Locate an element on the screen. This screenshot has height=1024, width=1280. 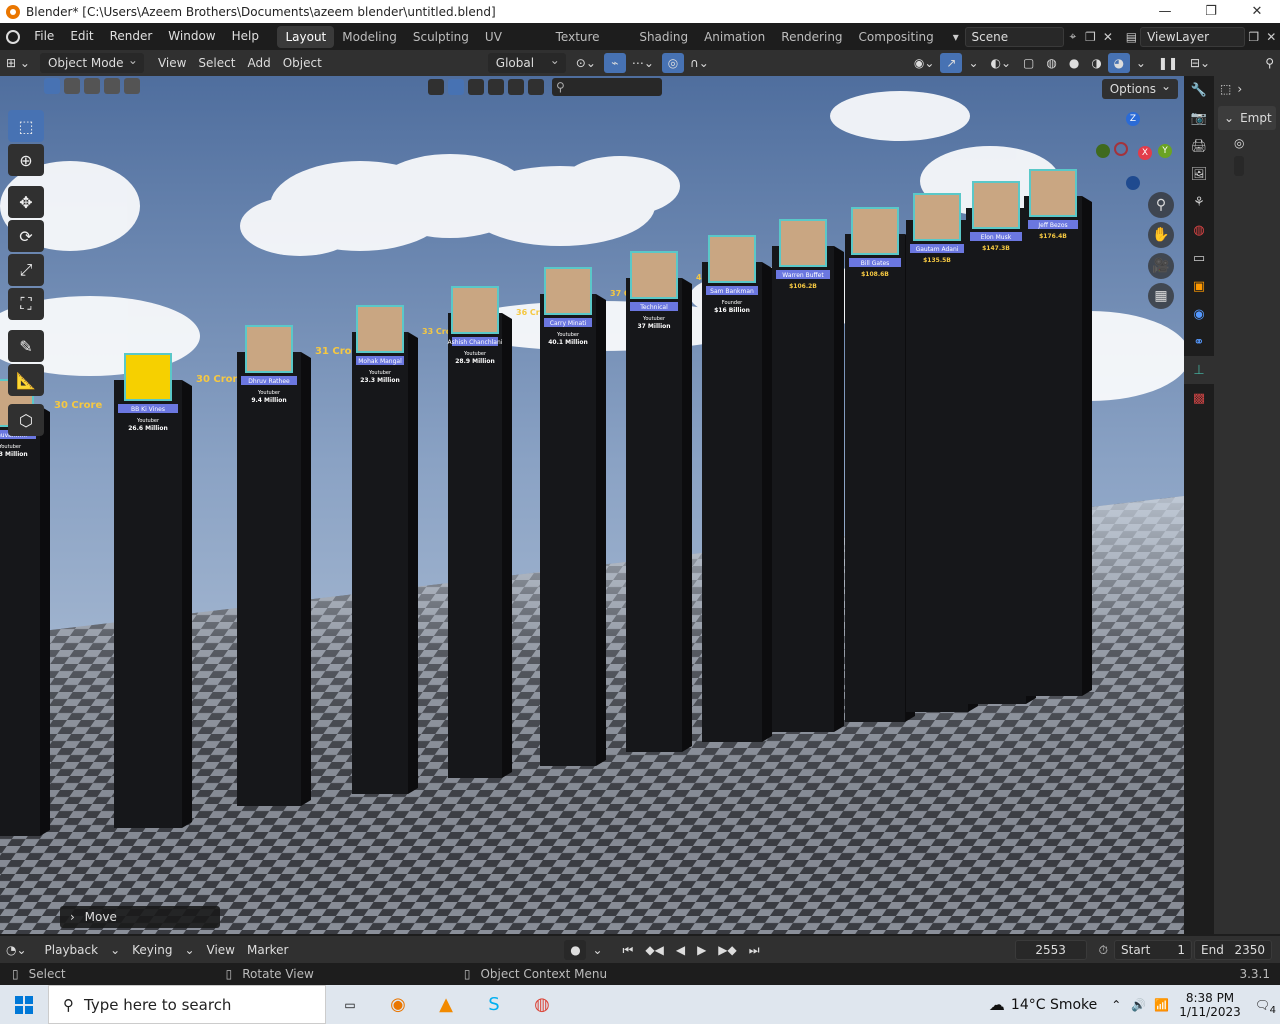
jump-end-icon: ⏭ is located at coordinates (754, 950).